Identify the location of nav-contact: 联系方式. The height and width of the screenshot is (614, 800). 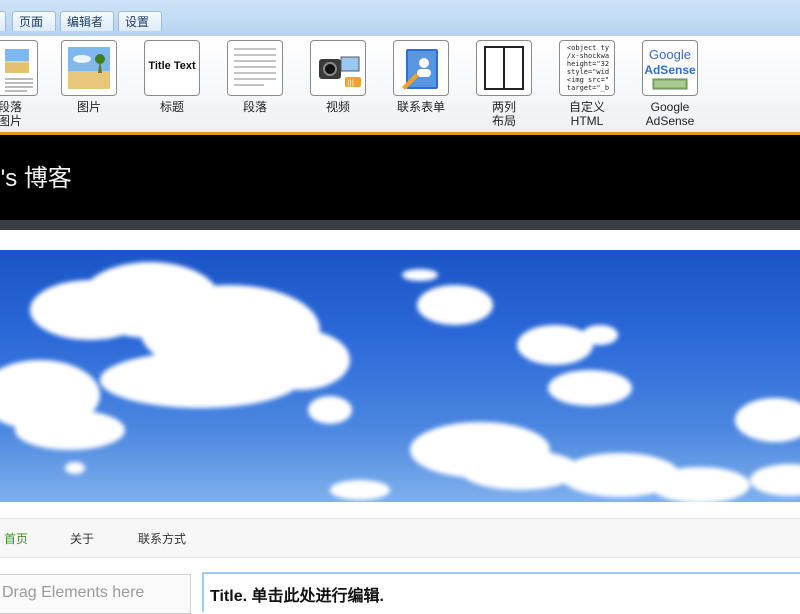
(162, 538).